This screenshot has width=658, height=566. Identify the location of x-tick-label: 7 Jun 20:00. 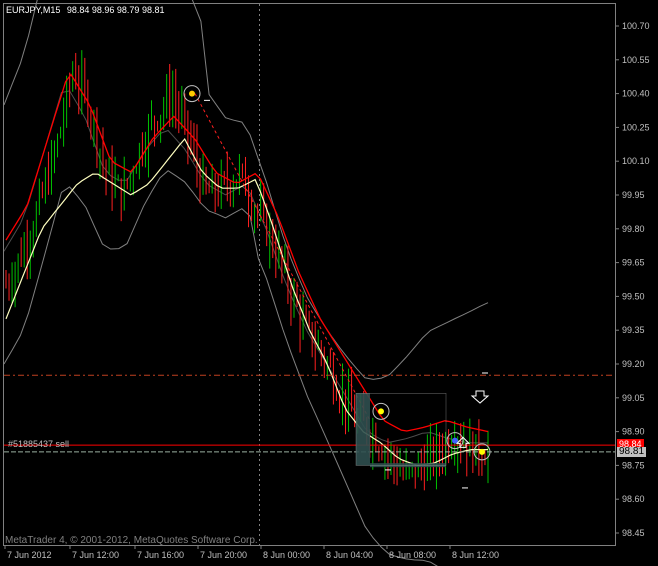
(223, 555).